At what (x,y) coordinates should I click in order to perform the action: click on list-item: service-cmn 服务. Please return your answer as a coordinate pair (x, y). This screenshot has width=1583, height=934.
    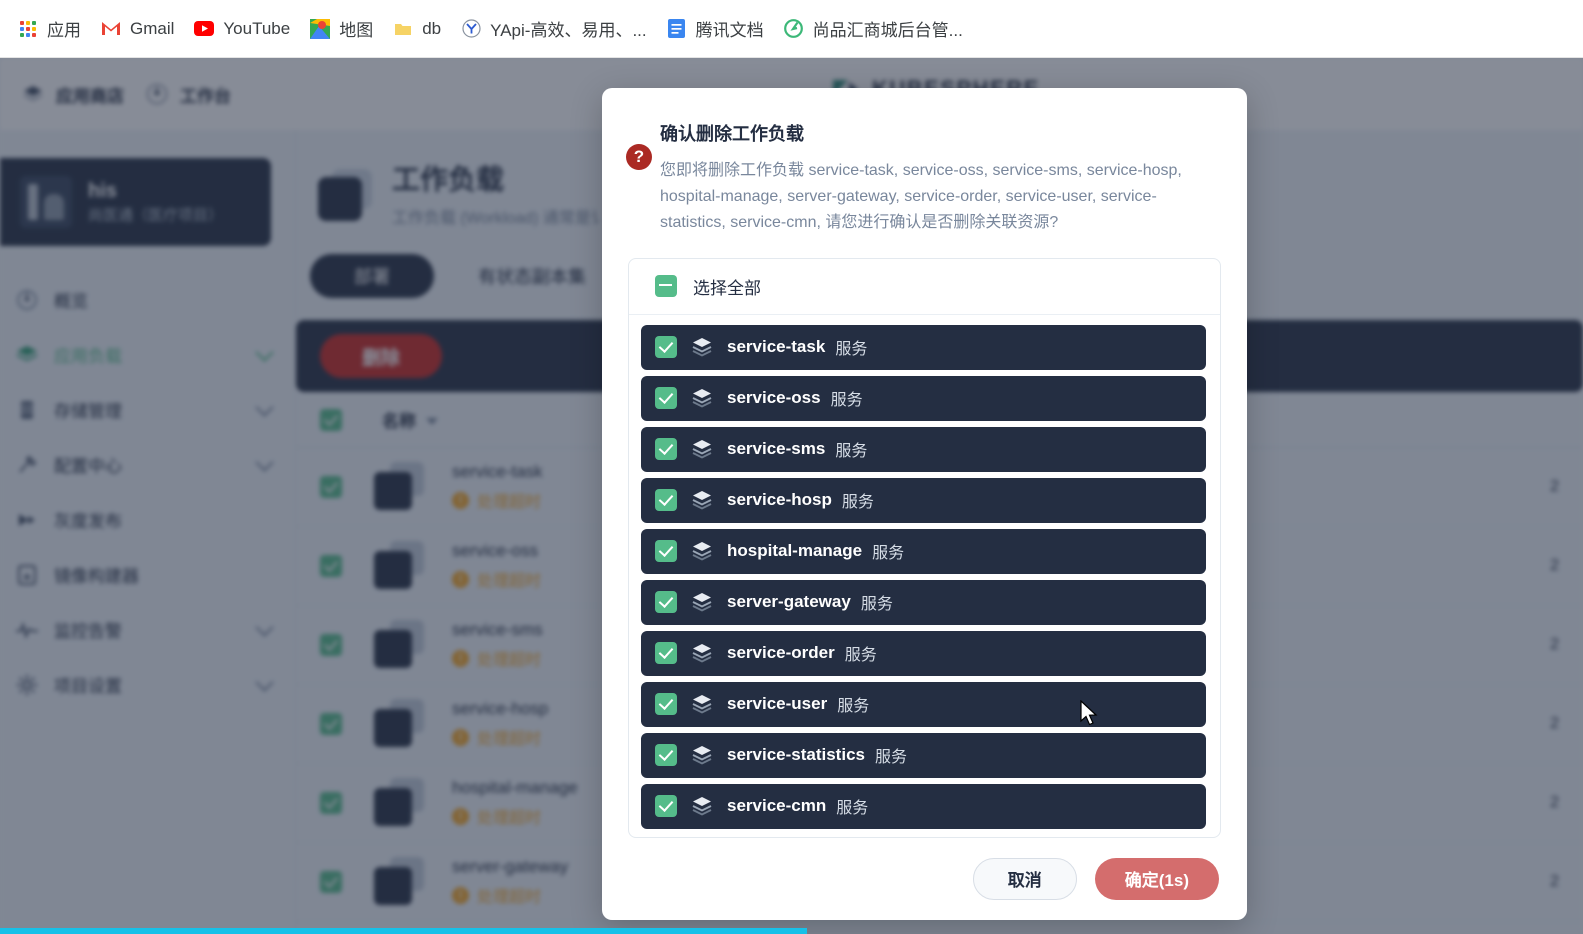
    Looking at the image, I should click on (923, 806).